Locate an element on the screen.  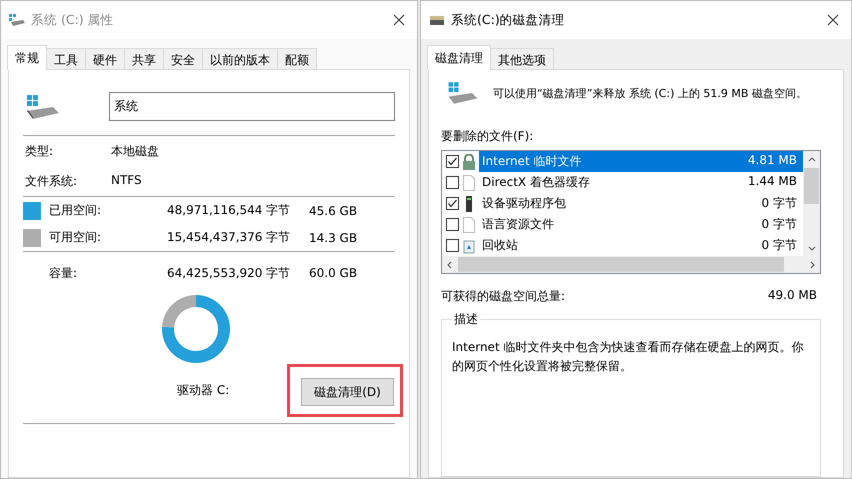
description-legend: 描述 is located at coordinates (466, 319).